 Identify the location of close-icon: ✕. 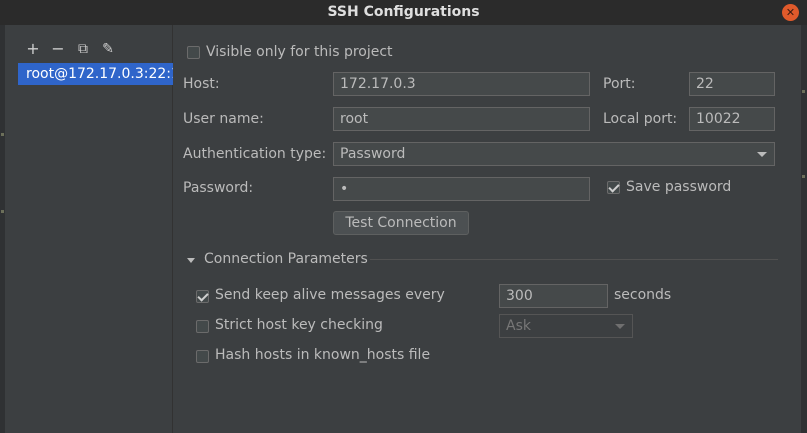
(790, 12).